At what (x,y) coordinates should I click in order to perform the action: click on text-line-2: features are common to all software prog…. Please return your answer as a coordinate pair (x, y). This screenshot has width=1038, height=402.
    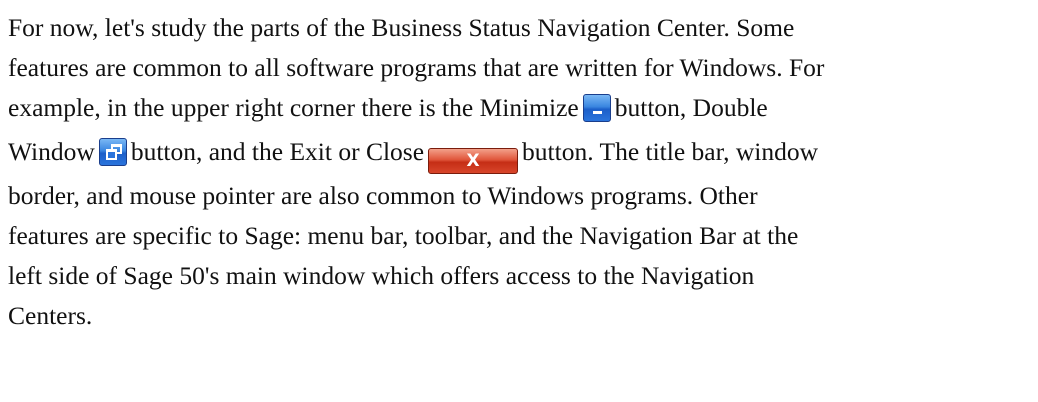
    Looking at the image, I should click on (416, 67).